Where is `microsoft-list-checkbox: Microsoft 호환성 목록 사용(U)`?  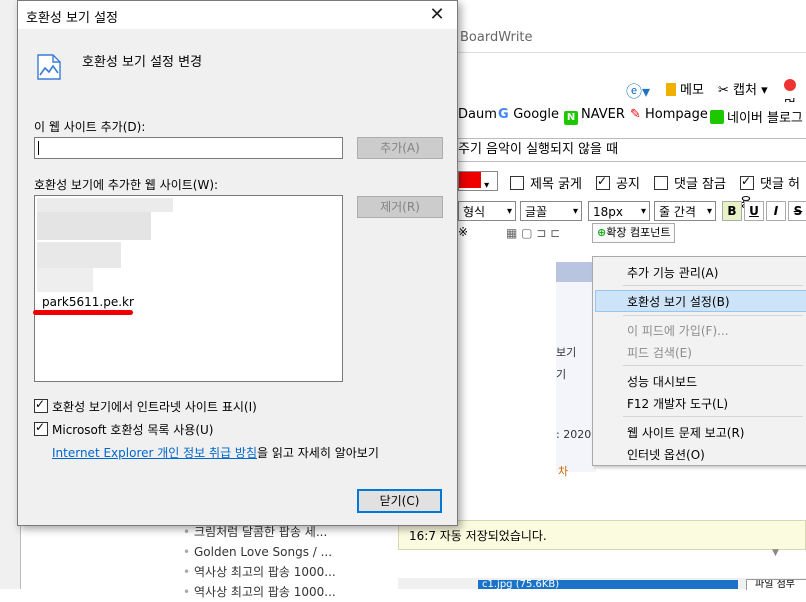
microsoft-list-checkbox: Microsoft 호환성 목록 사용(U) is located at coordinates (123, 429).